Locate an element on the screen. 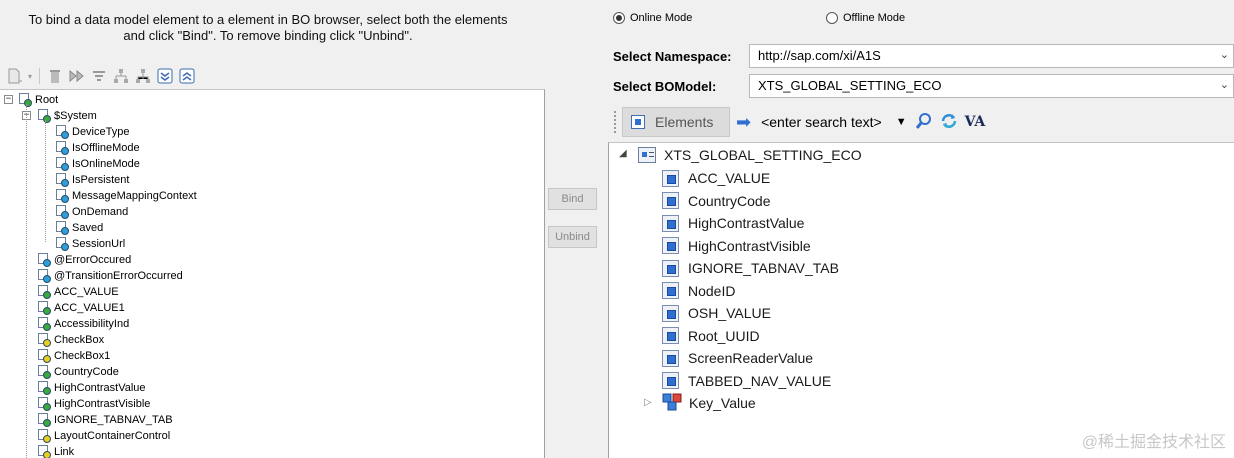 The height and width of the screenshot is (458, 1234). tree-node-item: ACC_VALUE is located at coordinates (78, 292).